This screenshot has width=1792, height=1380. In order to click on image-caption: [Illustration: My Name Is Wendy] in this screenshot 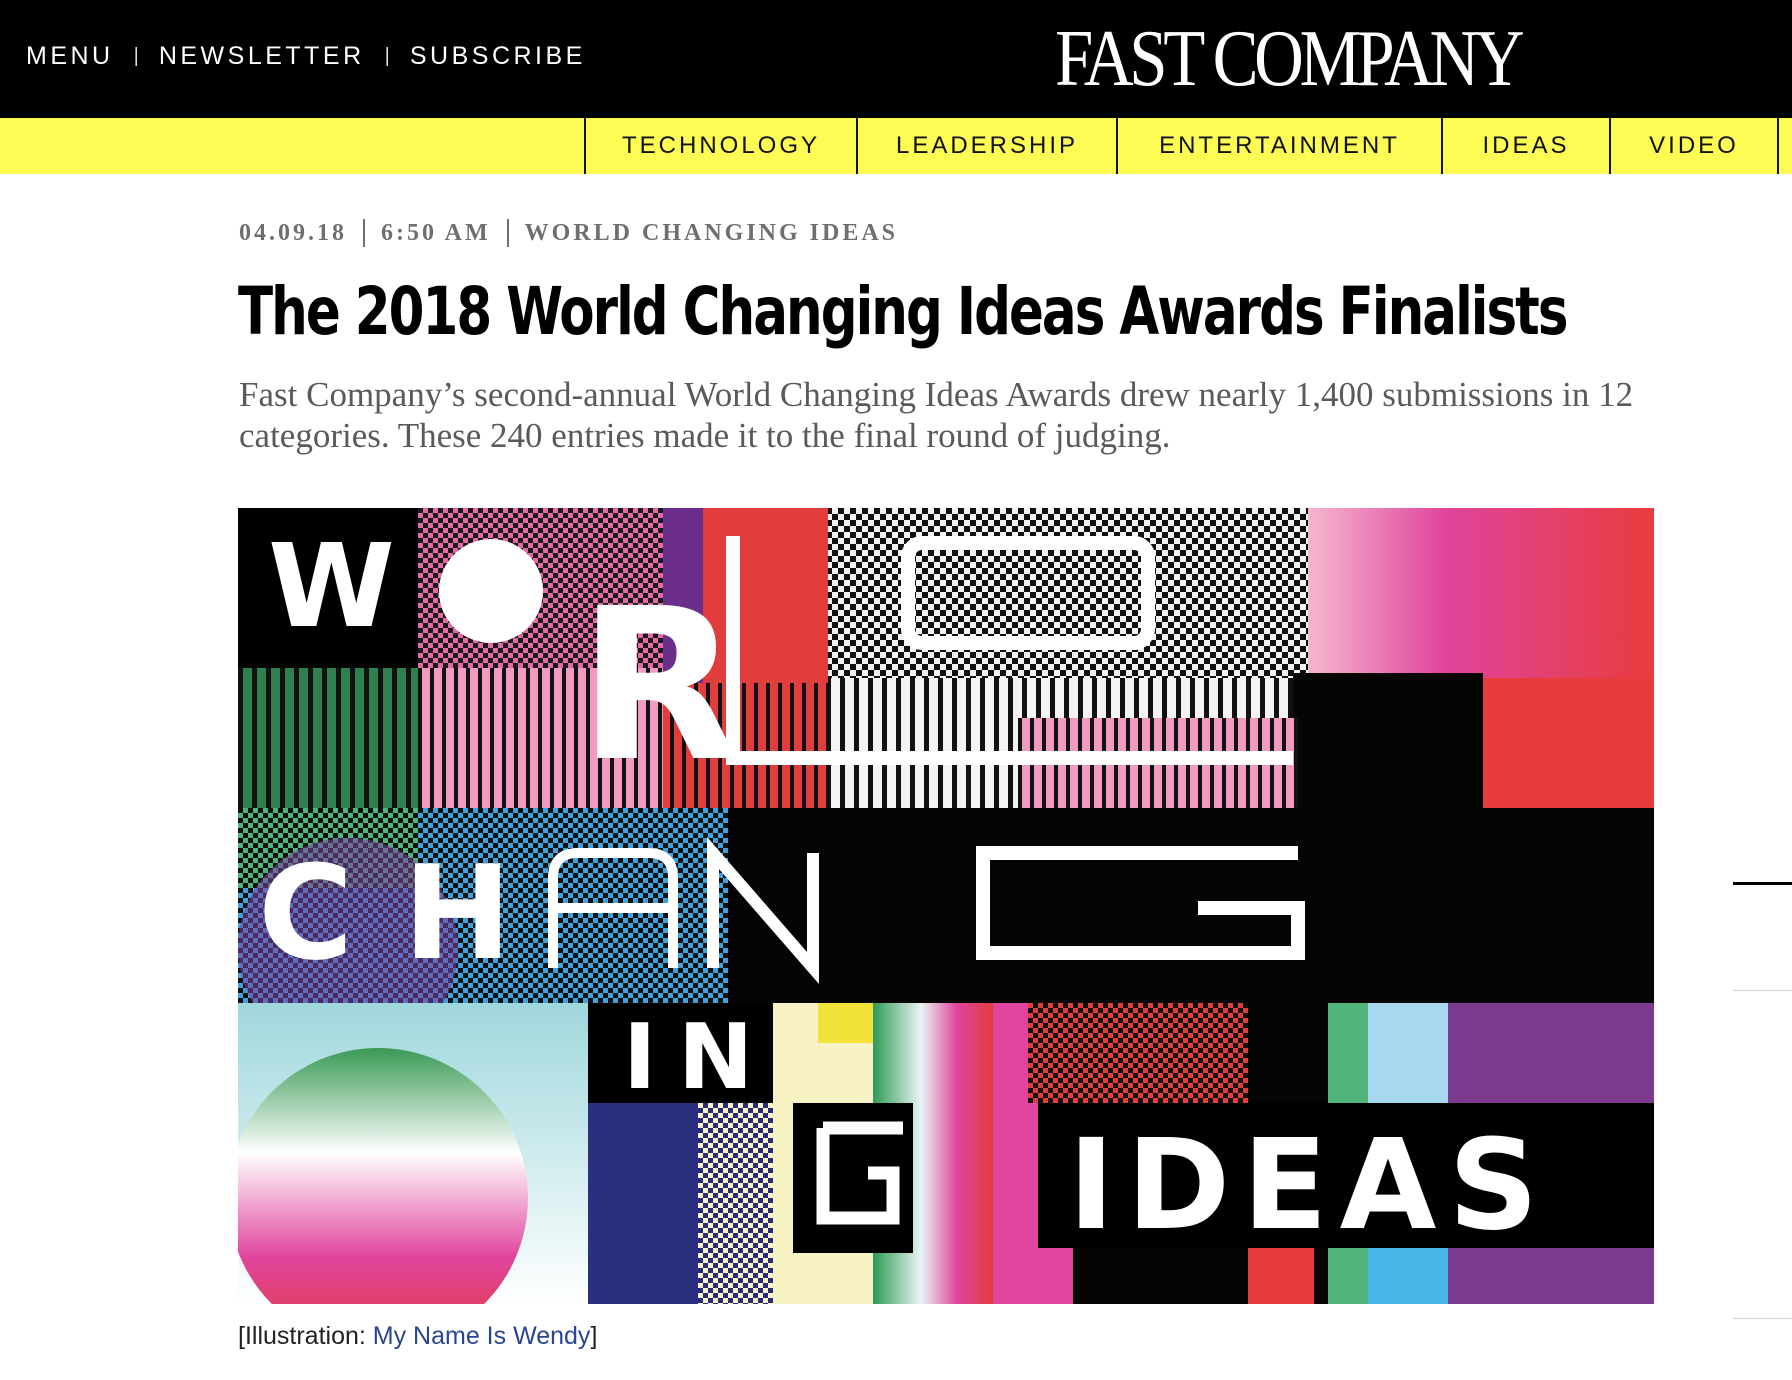, I will do `click(417, 1336)`.